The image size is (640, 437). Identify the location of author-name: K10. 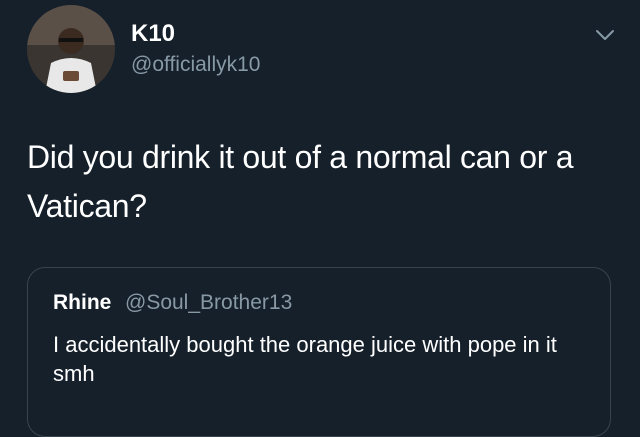
(153, 34).